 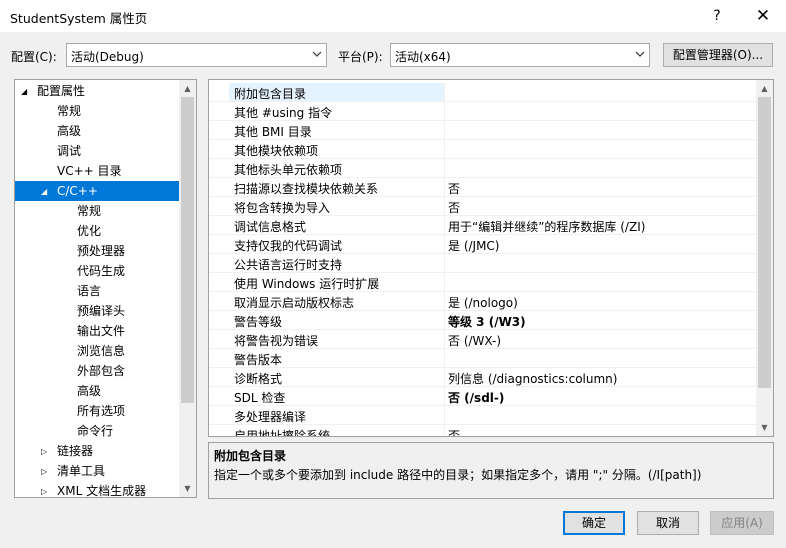 What do you see at coordinates (717, 16) in the screenshot?
I see `help-button: ?` at bounding box center [717, 16].